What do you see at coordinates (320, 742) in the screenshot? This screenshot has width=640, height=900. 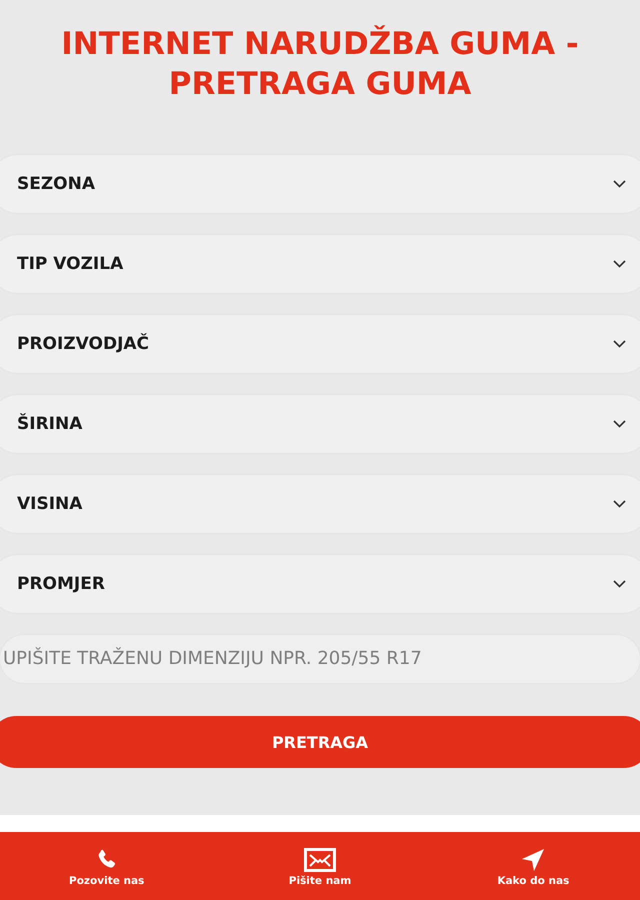 I see `search-button: PRETRAGA` at bounding box center [320, 742].